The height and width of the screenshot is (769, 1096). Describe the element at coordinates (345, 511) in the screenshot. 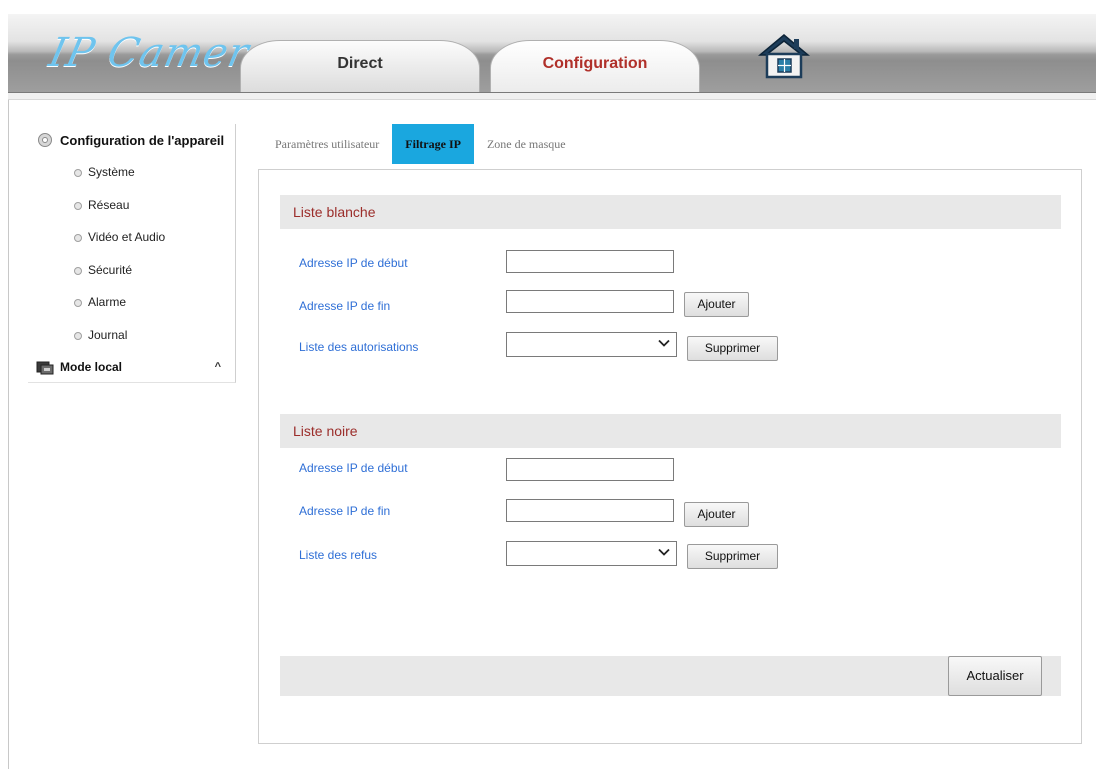

I see `blacklist-end-ip-label: Adresse IP de fin` at that location.